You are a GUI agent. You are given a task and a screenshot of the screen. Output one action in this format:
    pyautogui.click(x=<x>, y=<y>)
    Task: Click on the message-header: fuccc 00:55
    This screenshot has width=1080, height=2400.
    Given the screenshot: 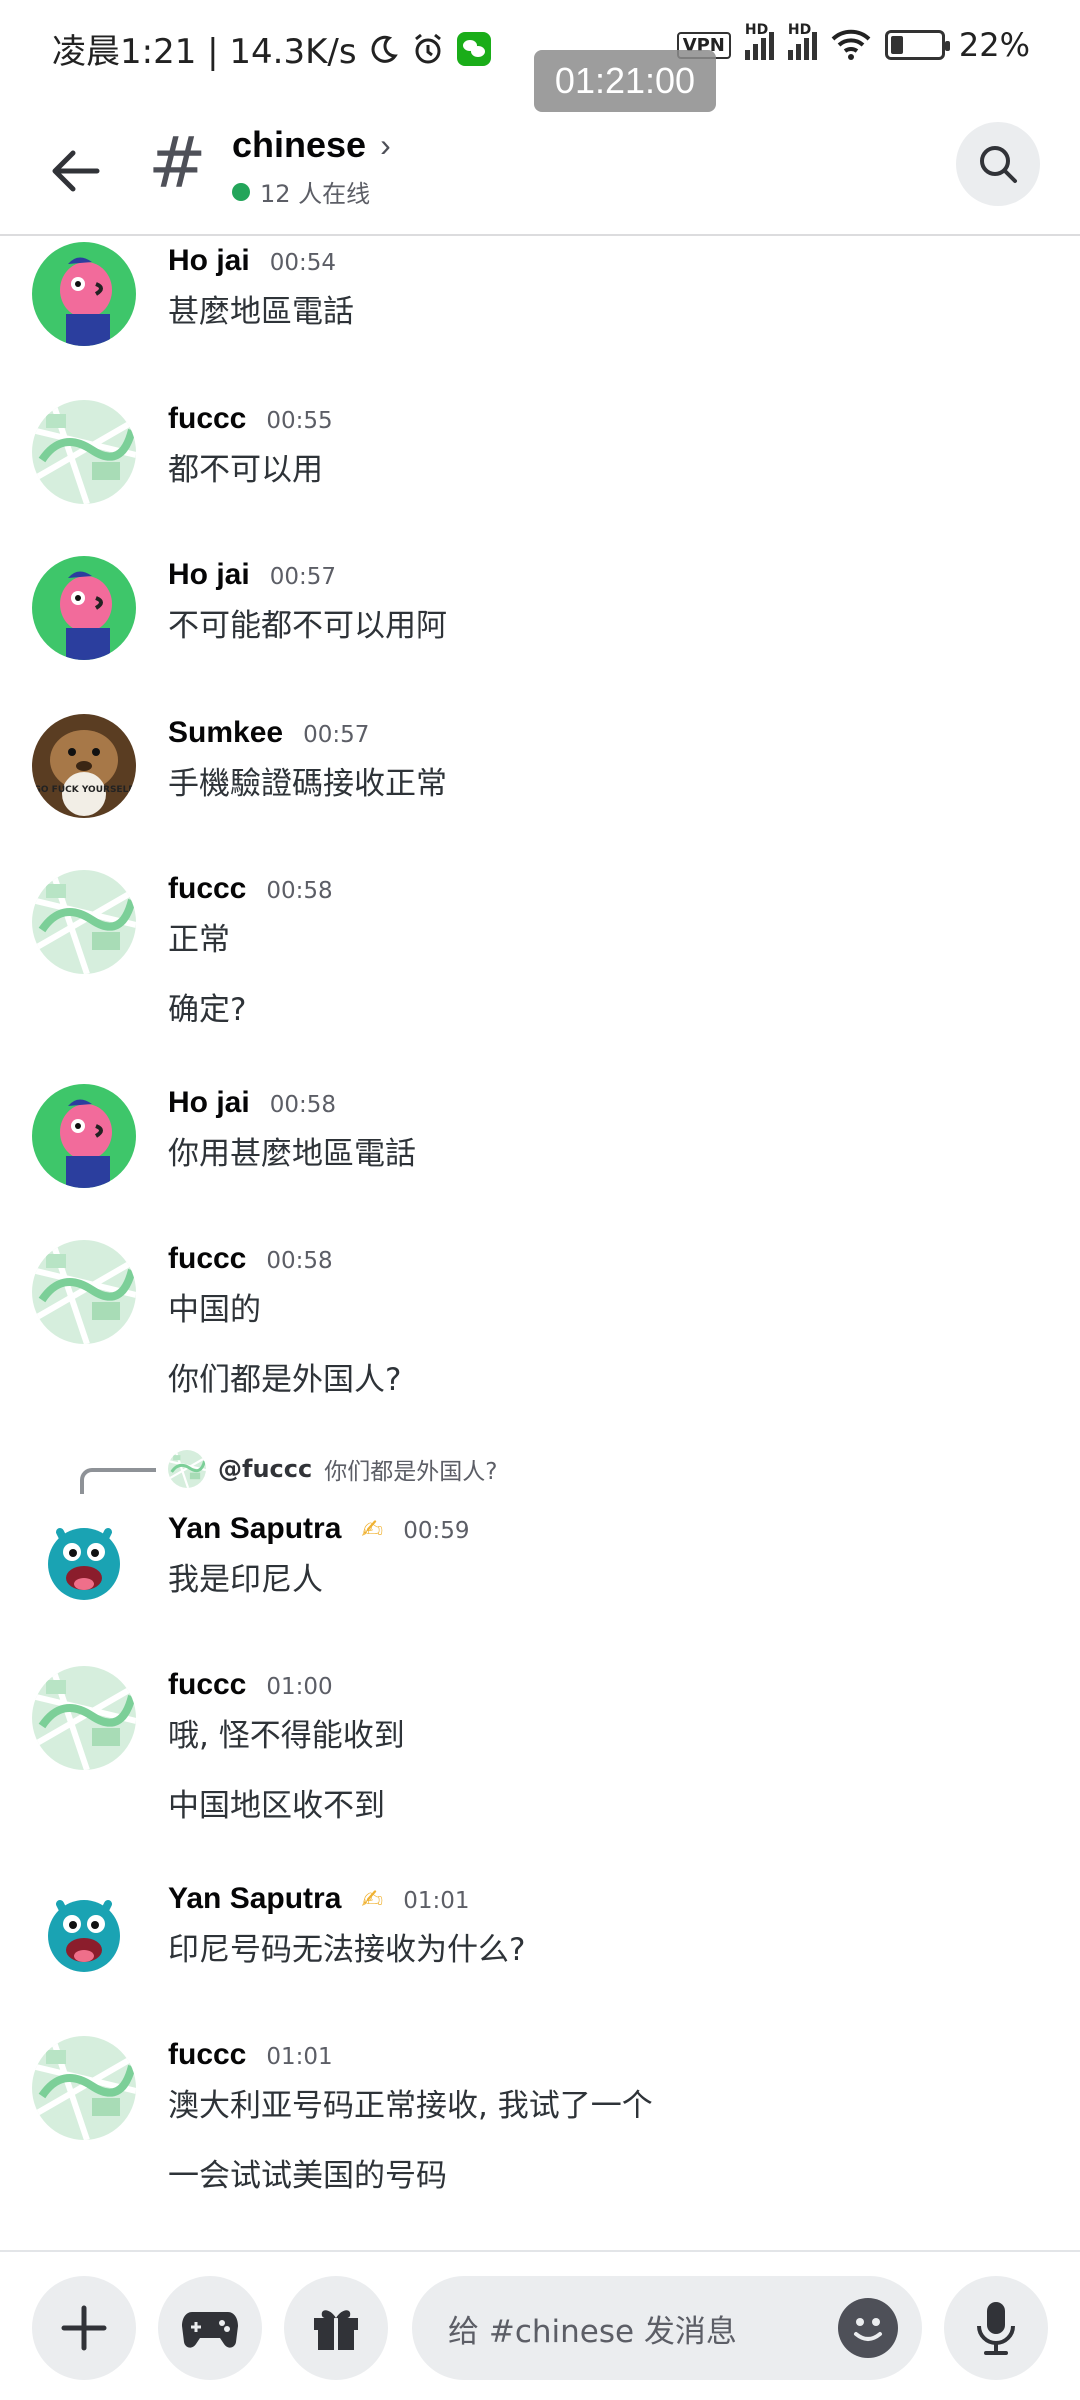 What is the action you would take?
    pyautogui.click(x=250, y=419)
    